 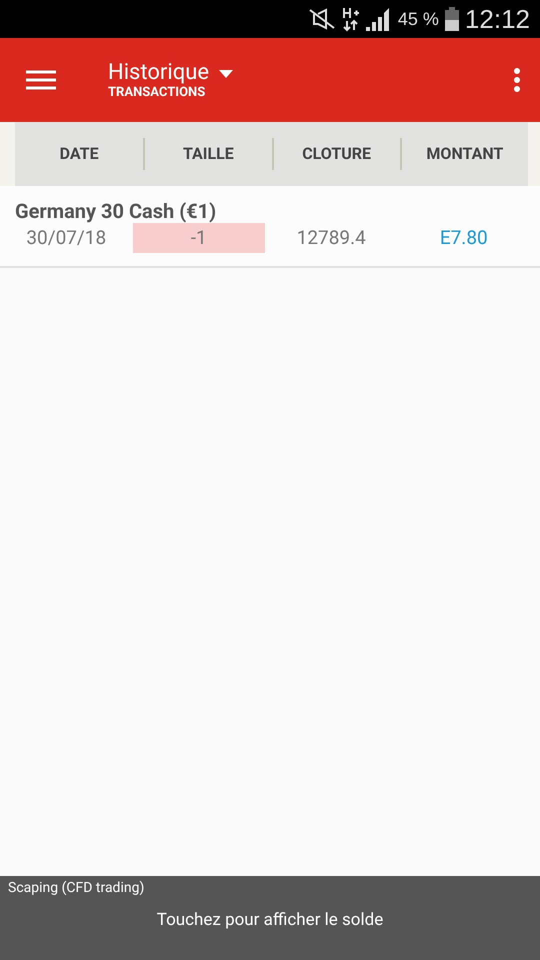 I want to click on account-name: Scaping (CFD trading), so click(x=76, y=887).